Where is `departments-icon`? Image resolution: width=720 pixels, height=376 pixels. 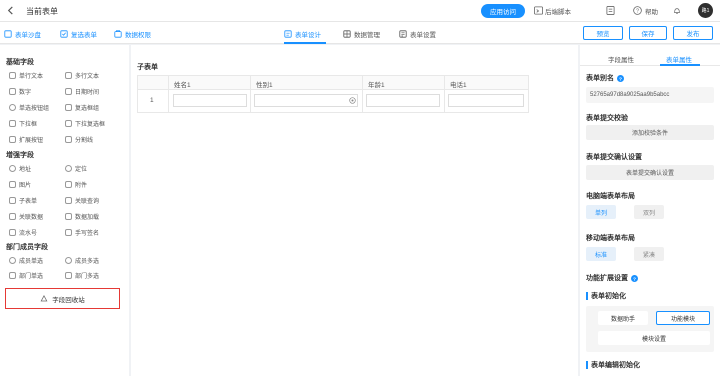
departments-icon is located at coordinates (68, 275).